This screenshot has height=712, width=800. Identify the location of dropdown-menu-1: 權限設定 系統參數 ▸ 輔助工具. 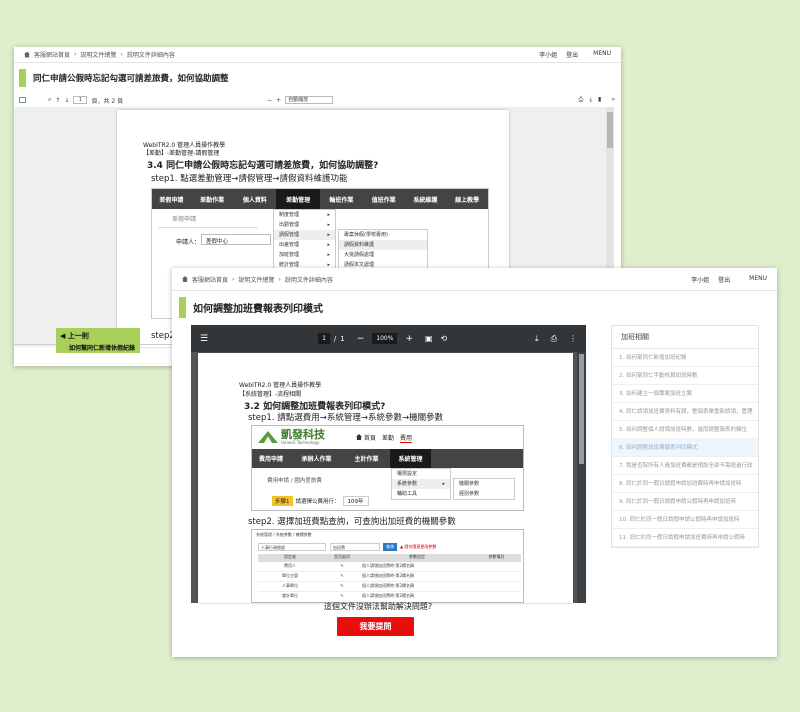
(421, 484).